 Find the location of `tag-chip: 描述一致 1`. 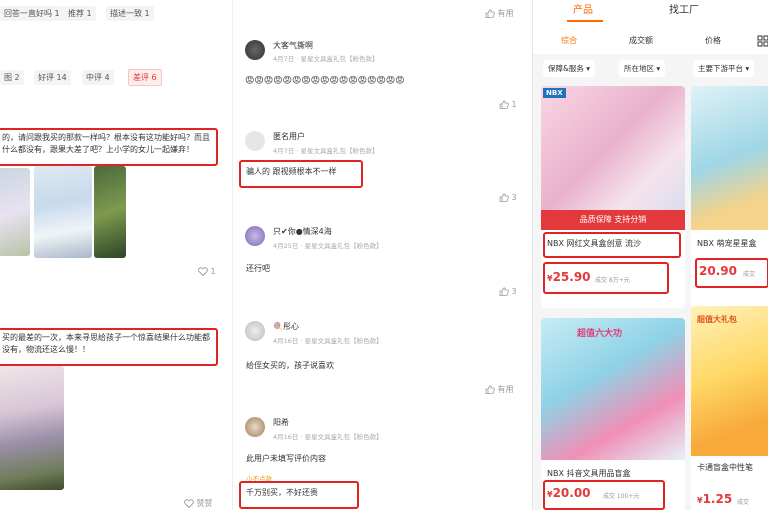

tag-chip: 描述一致 1 is located at coordinates (130, 13).